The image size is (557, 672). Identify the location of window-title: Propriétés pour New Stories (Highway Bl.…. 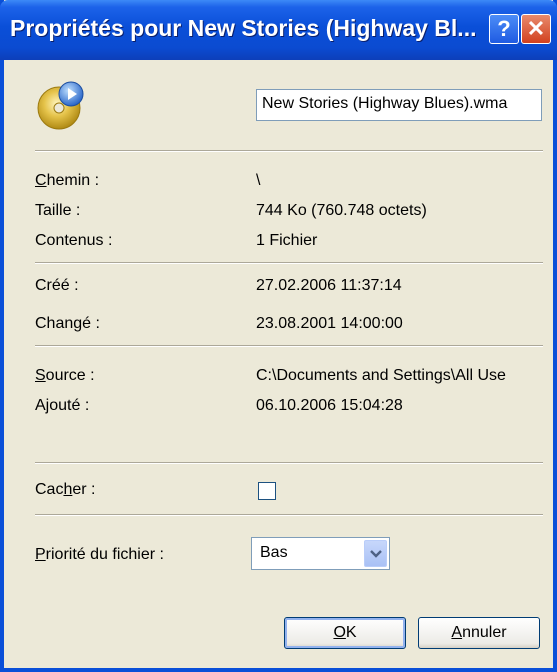
(243, 28).